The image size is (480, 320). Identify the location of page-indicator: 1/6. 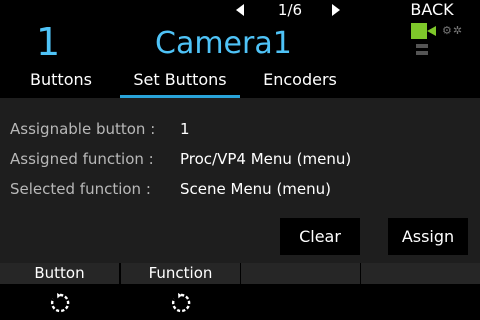
(290, 10).